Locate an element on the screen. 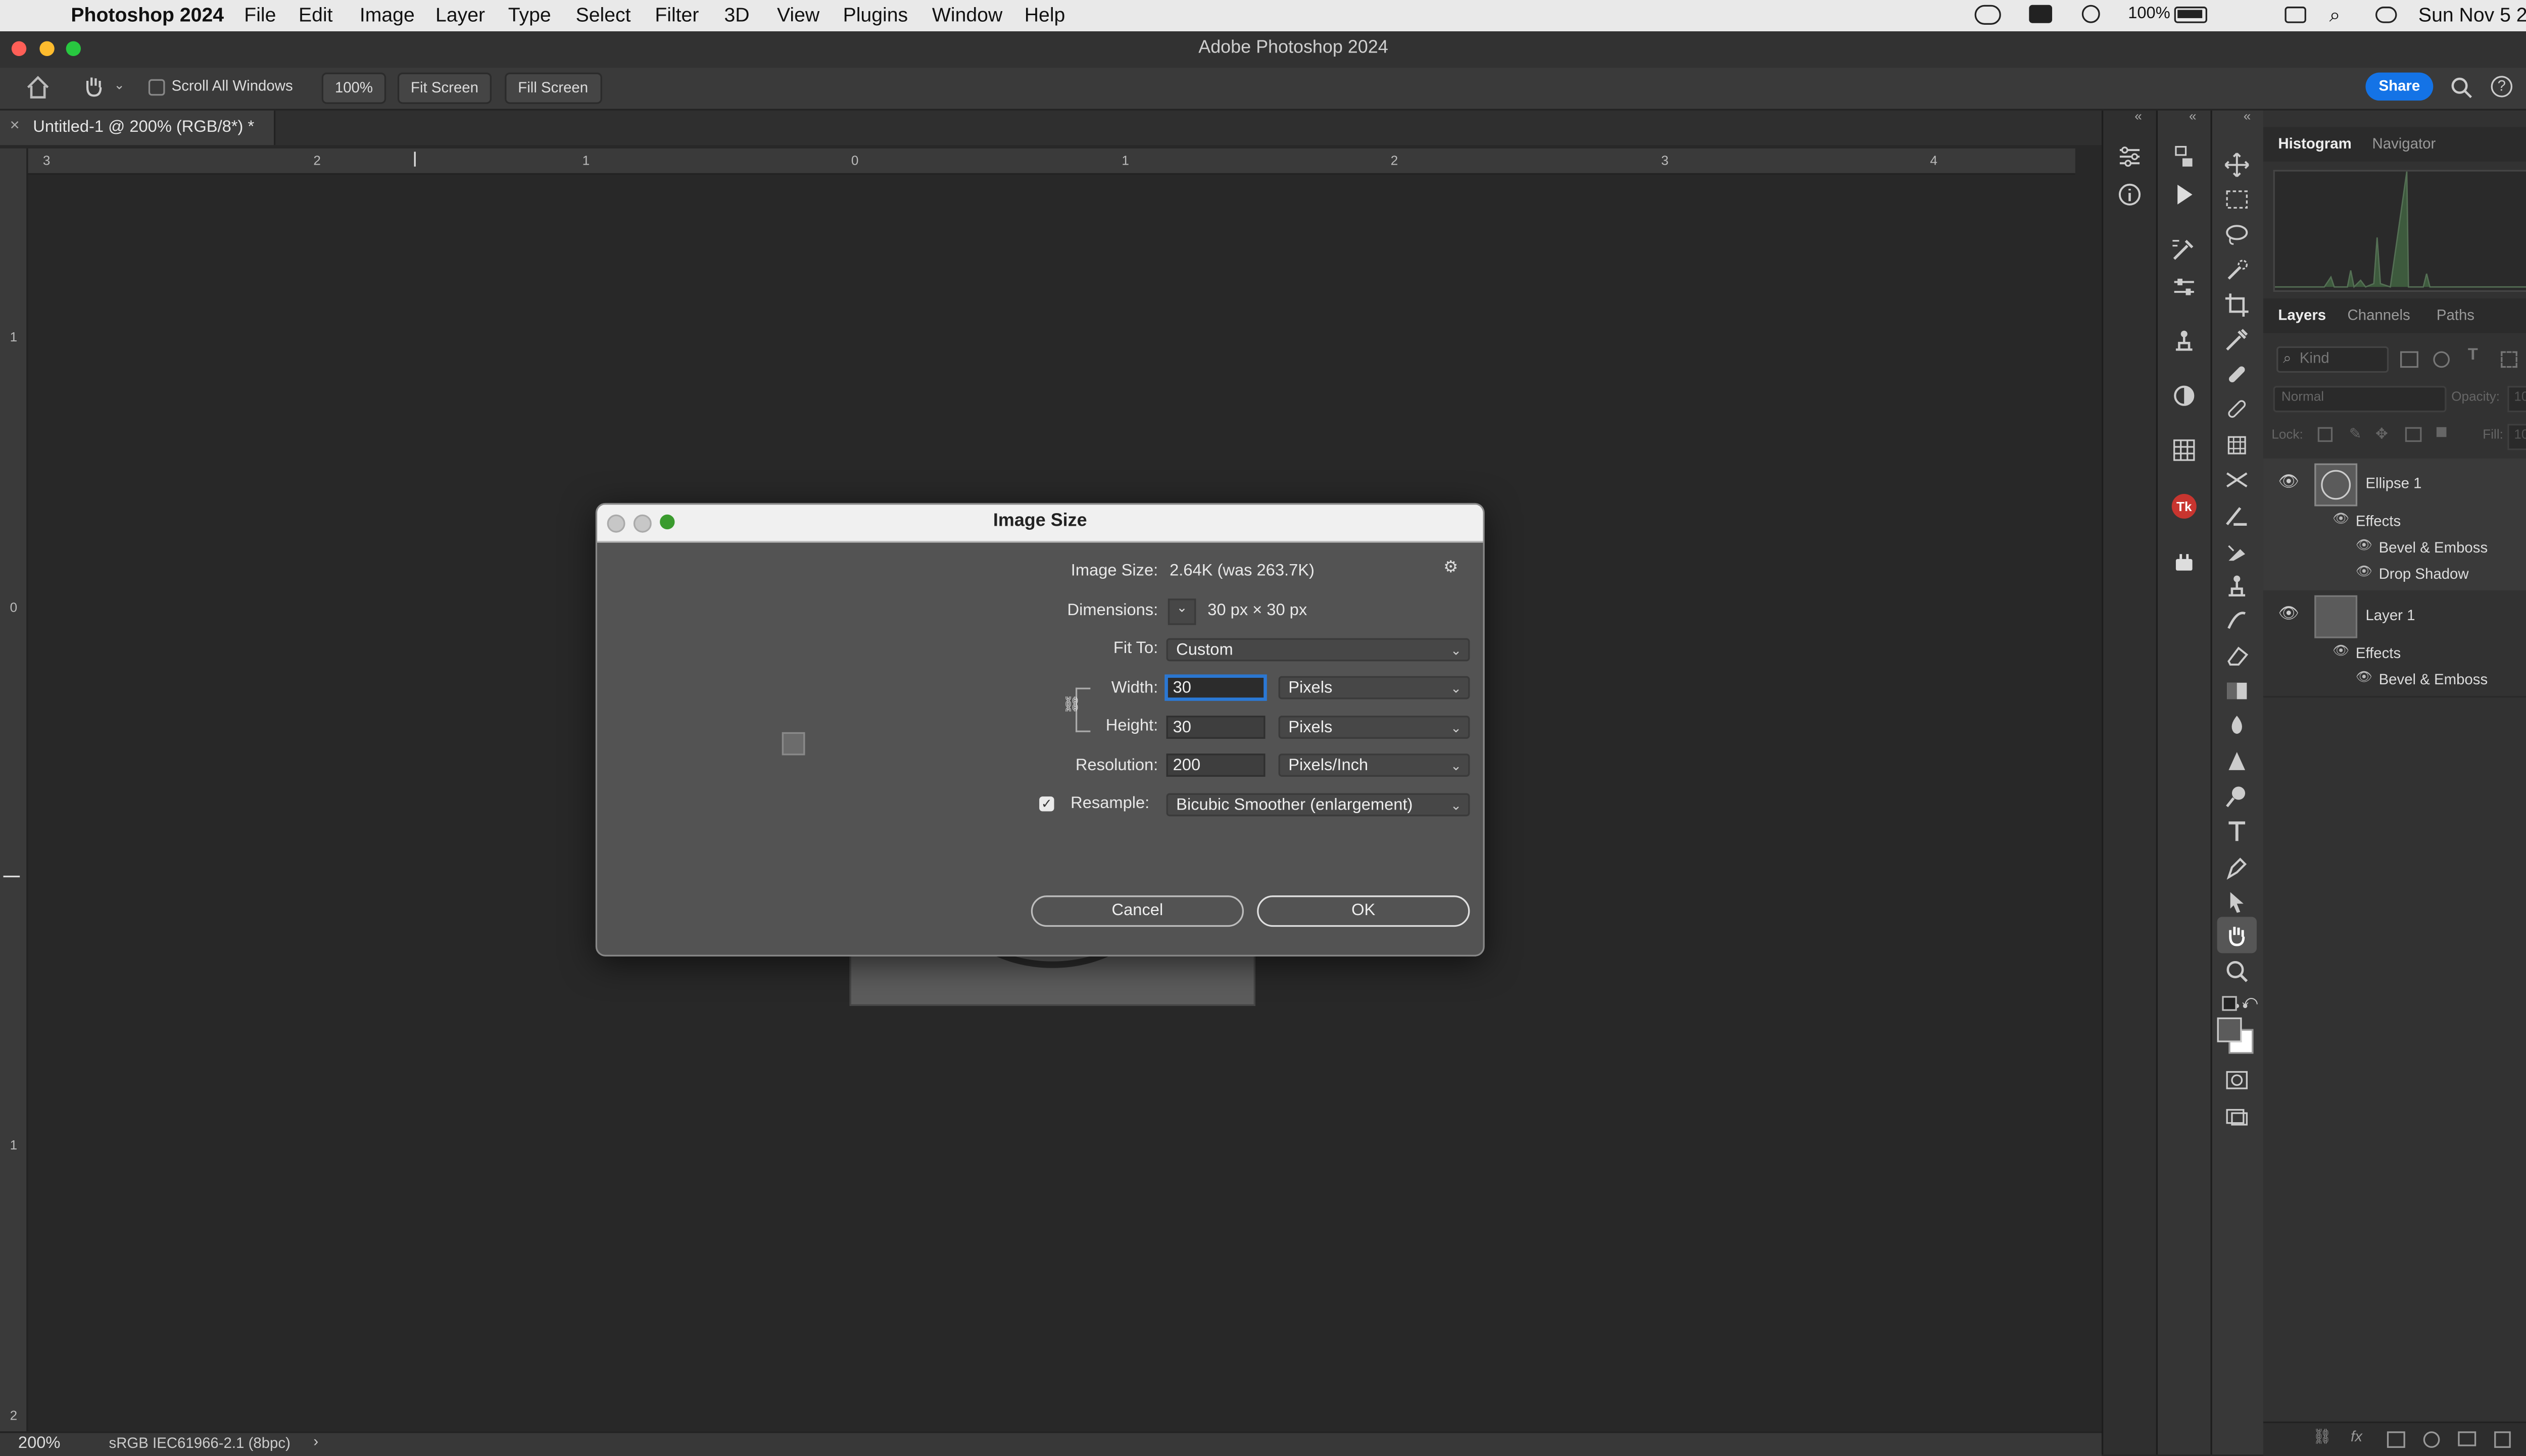 The image size is (2526, 1456). menubar-clock: Sun Nov 5 20:50 is located at coordinates (2472, 16).